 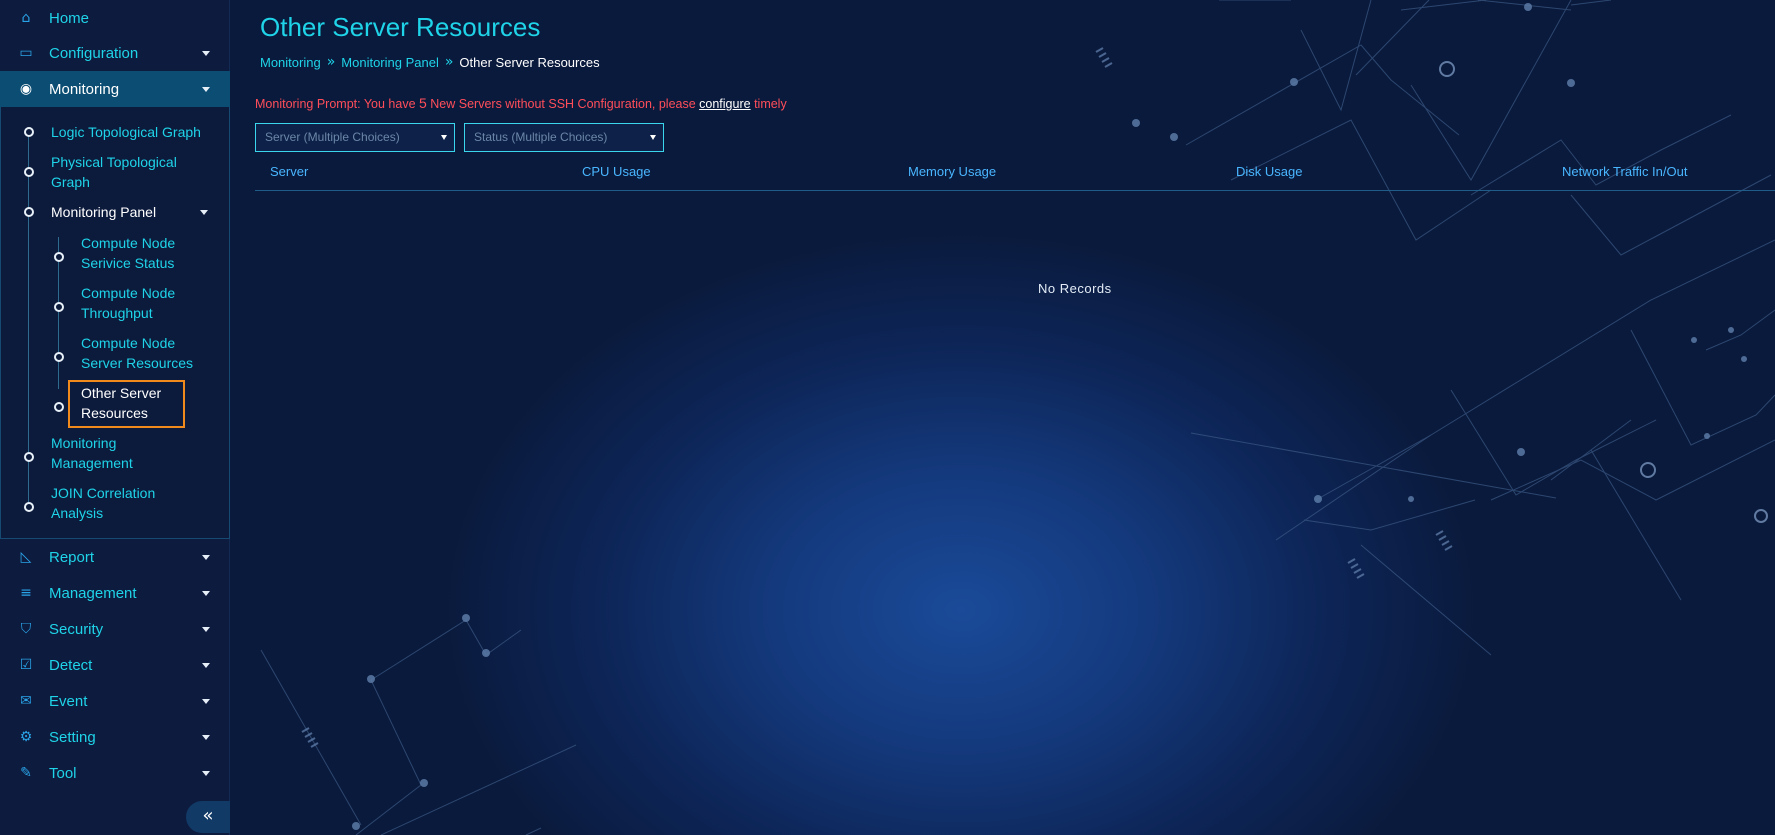 What do you see at coordinates (137, 363) in the screenshot?
I see `sidebar-item-label: Server Resources` at bounding box center [137, 363].